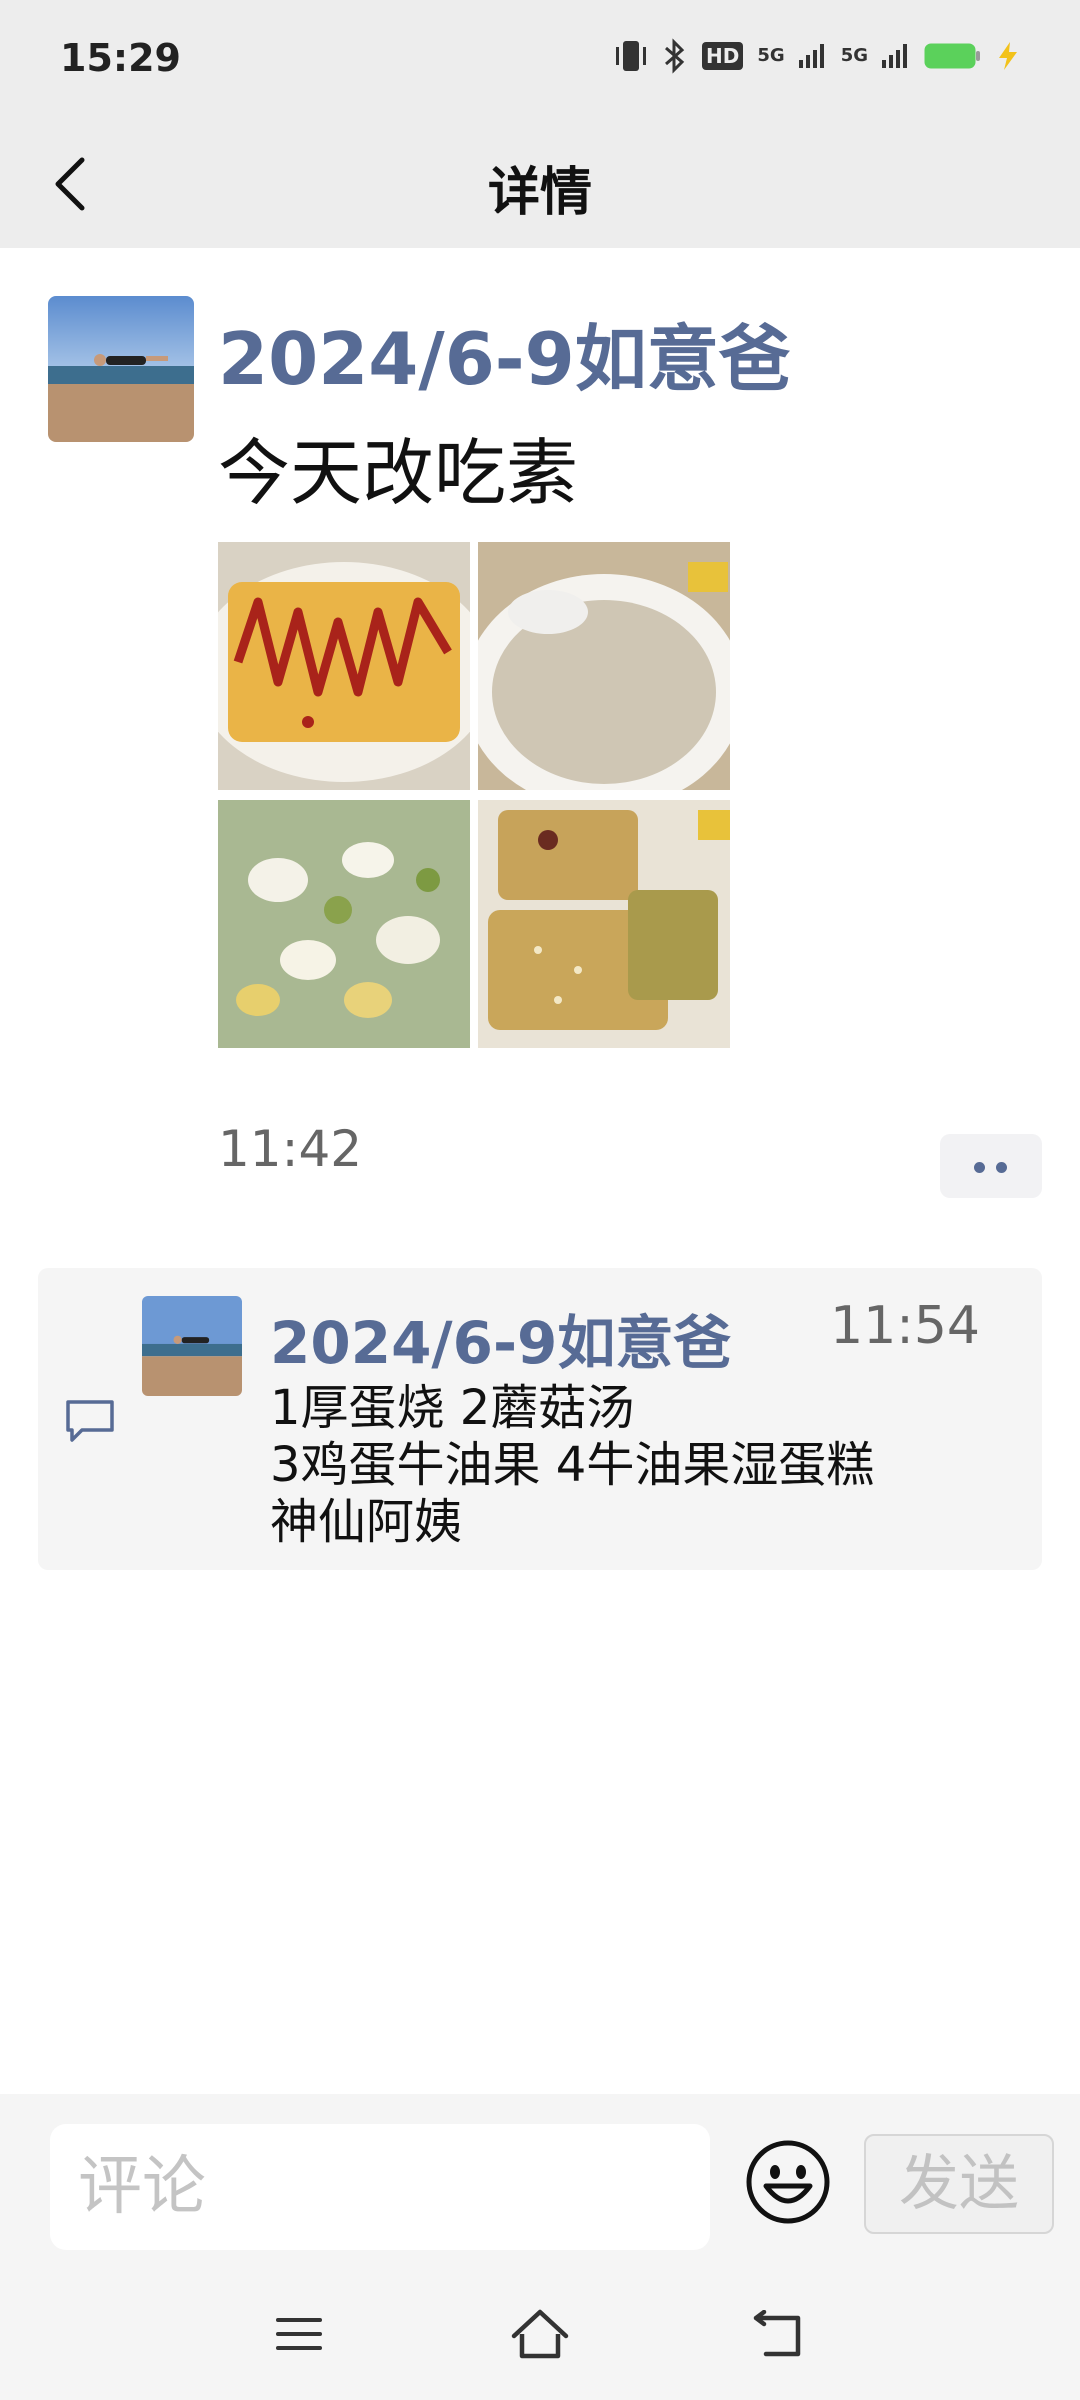 The height and width of the screenshot is (2400, 1080). Describe the element at coordinates (572, 1465) in the screenshot. I see `comment-text: 1厚蛋烧 2蘑菇汤 3鸡蛋牛油果 4牛油果湿蛋糕 神仙阿姨` at that location.